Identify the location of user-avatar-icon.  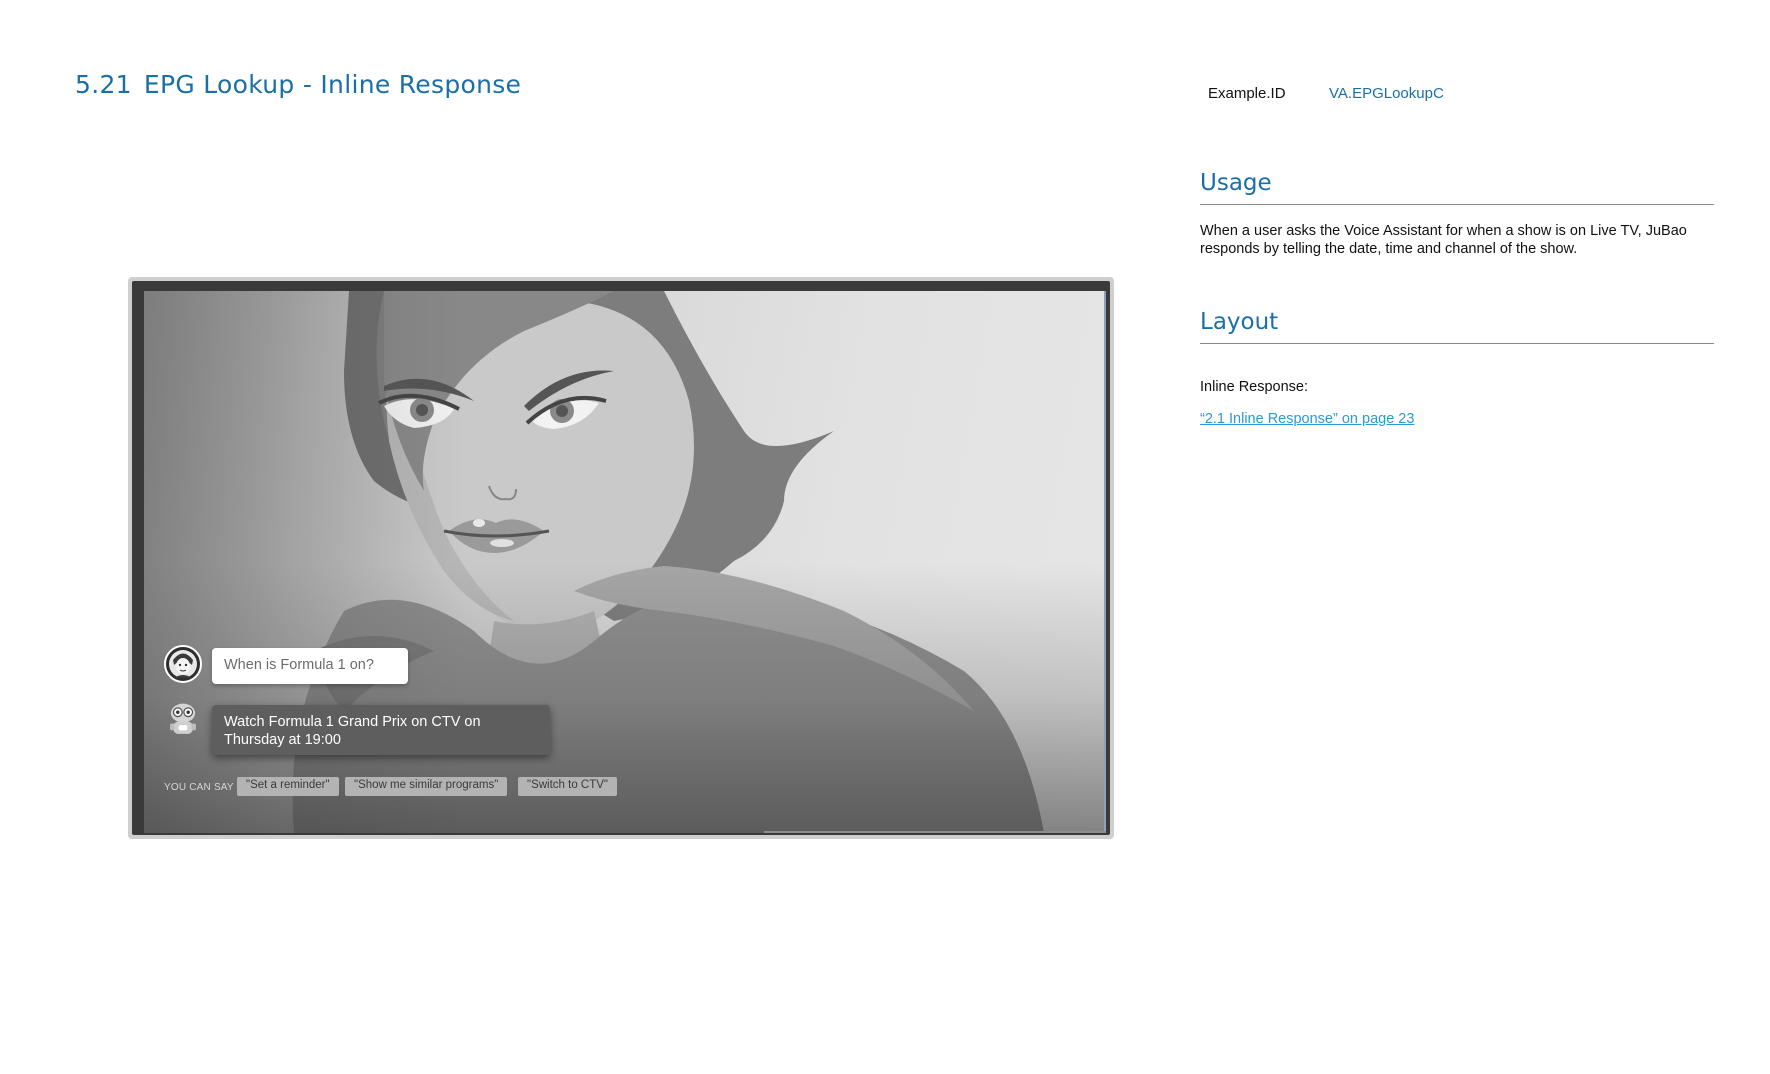
(183, 664).